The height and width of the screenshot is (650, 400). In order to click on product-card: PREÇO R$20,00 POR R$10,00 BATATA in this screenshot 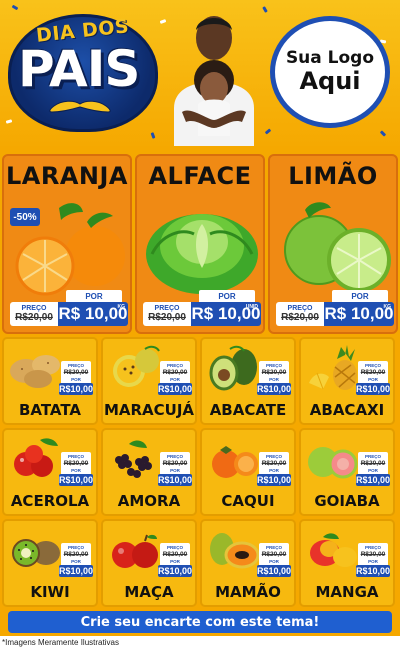, I will do `click(50, 381)`.